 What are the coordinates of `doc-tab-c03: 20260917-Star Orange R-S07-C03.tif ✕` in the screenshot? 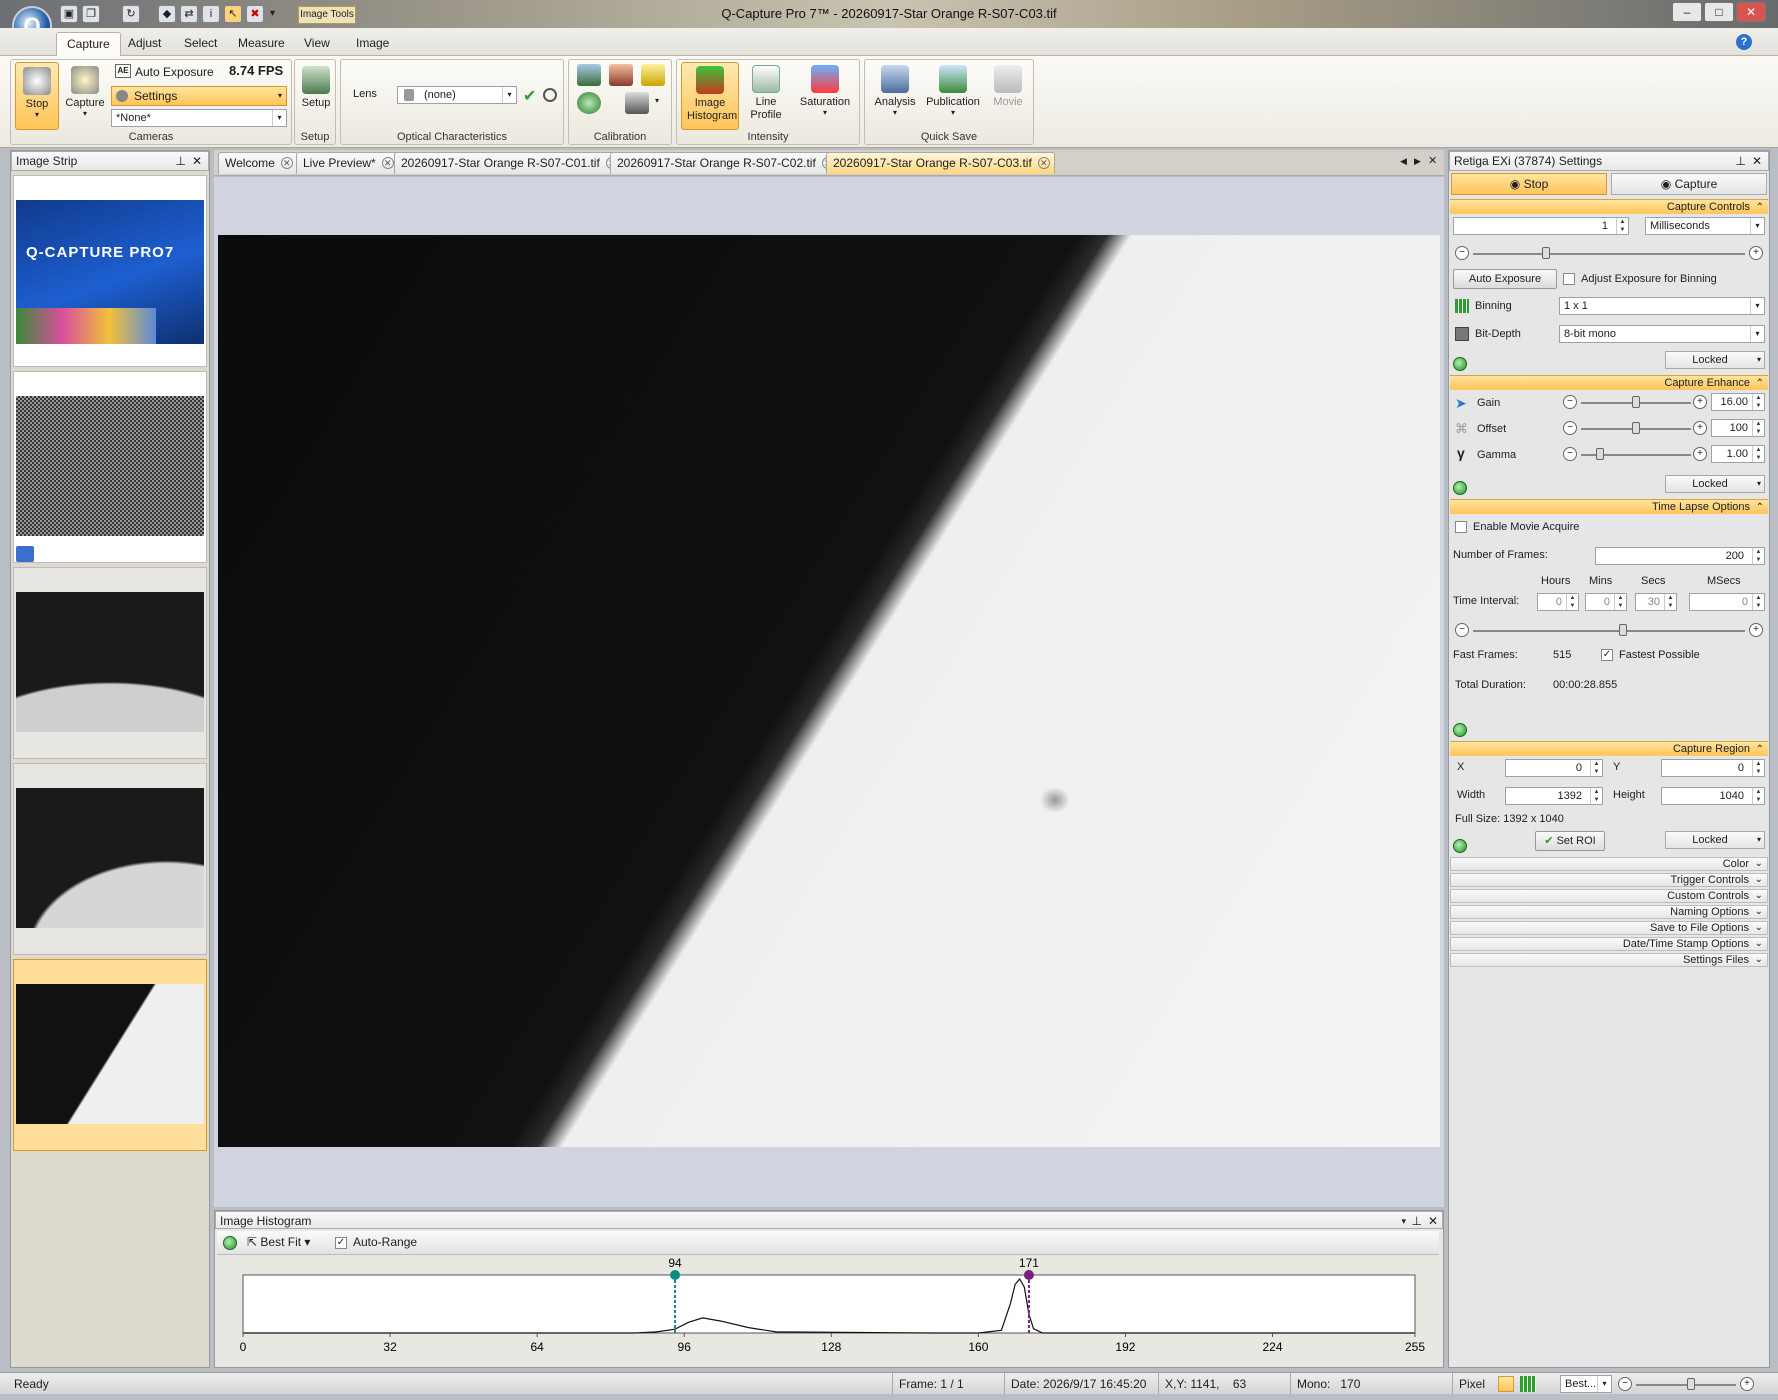 It's located at (940, 163).